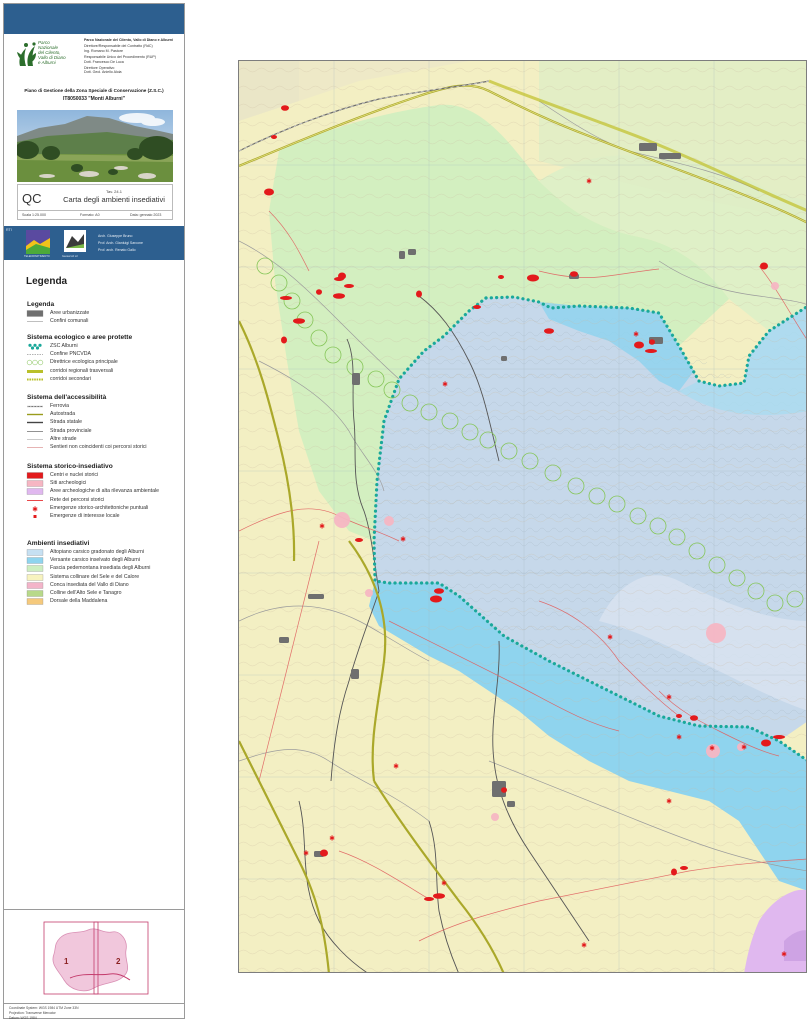 The width and height of the screenshot is (811, 1024). What do you see at coordinates (90, 215) in the screenshot?
I see `format-text: Formato: A0` at bounding box center [90, 215].